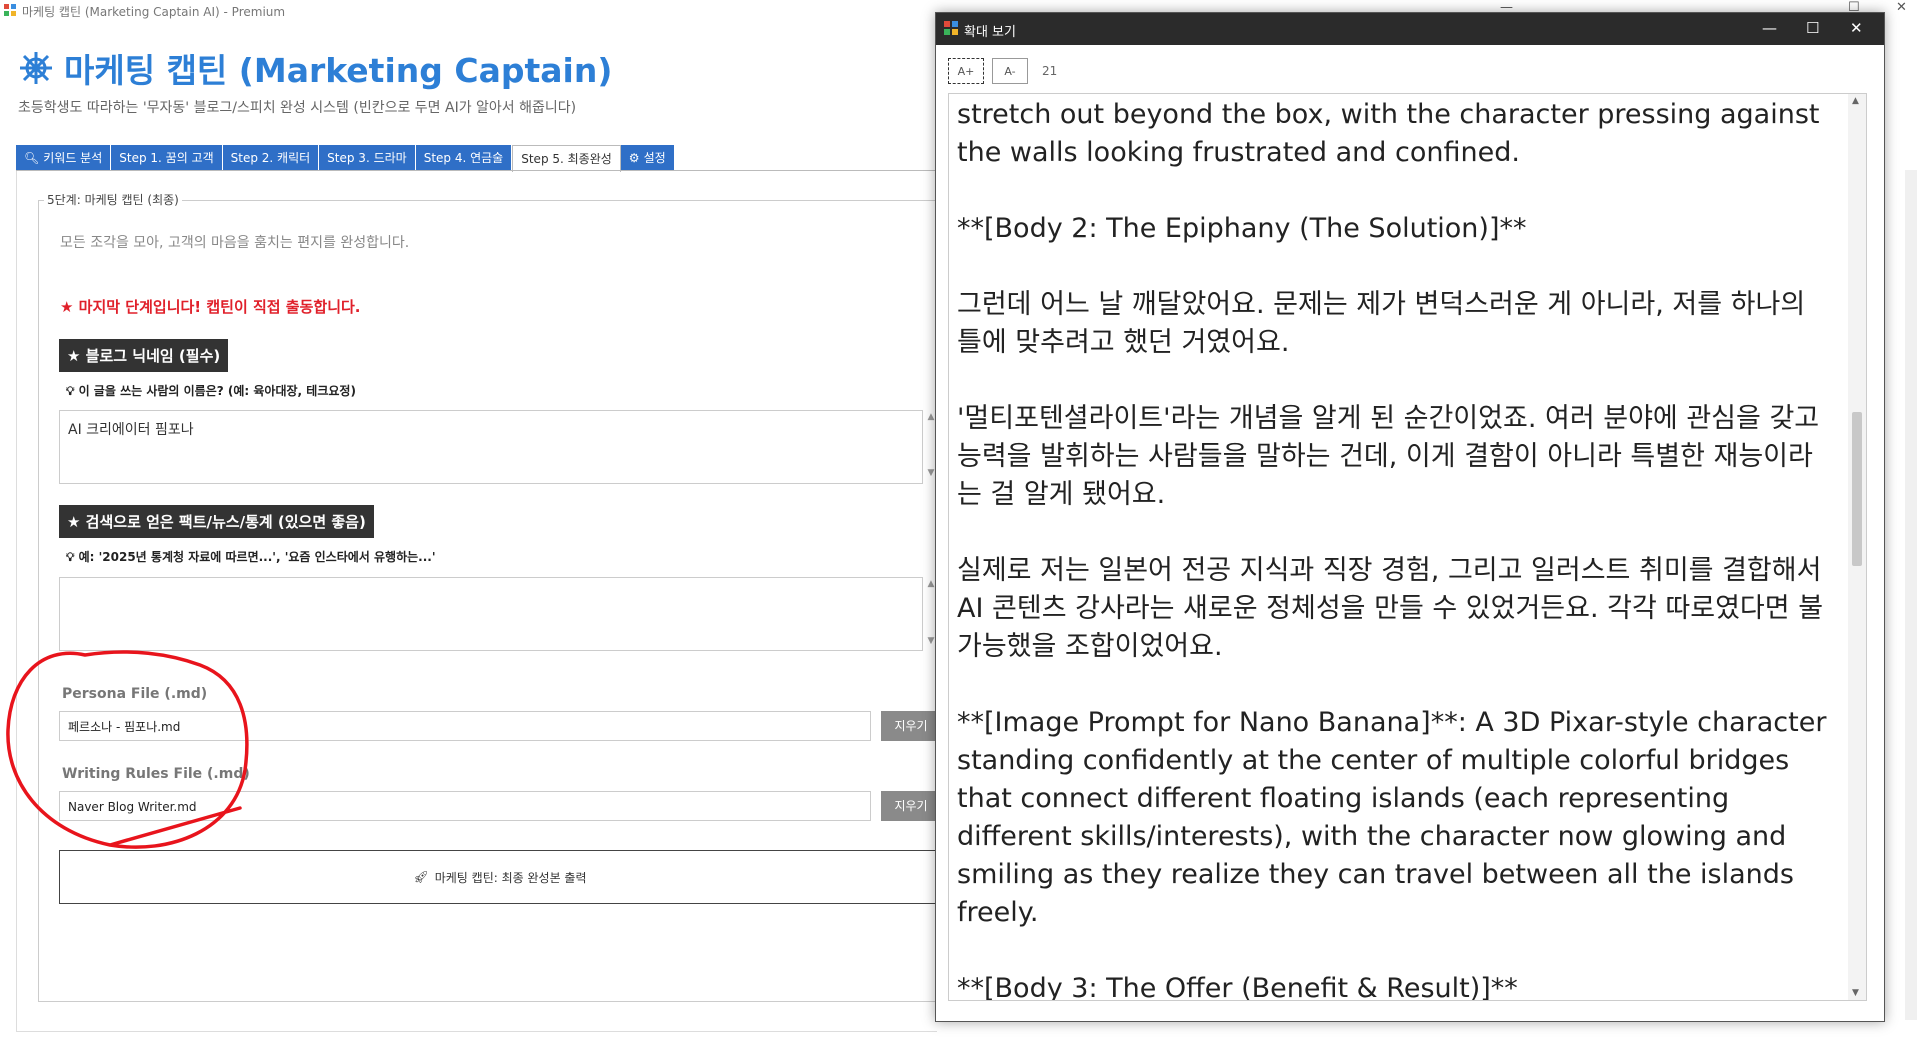 The image size is (1920, 1040). I want to click on facts-label: ★ 검색으로 얻은 팩트/뉴스/통계 (있으면 좋음), so click(216, 521).